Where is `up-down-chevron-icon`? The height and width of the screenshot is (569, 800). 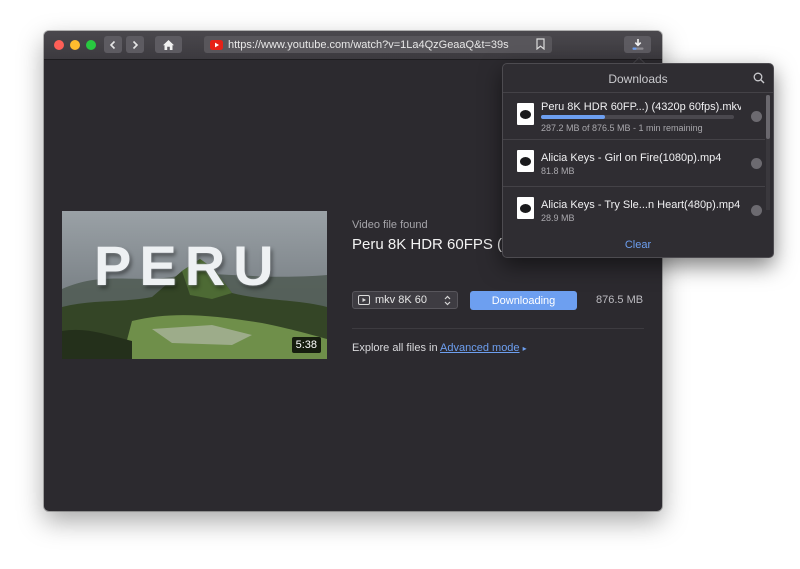 up-down-chevron-icon is located at coordinates (447, 300).